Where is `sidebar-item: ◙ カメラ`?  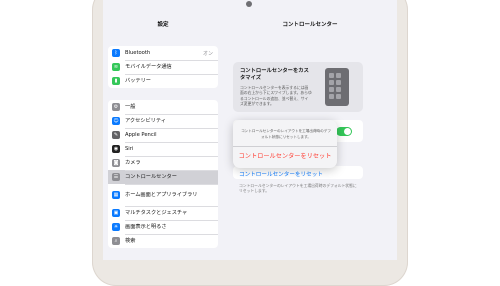 sidebar-item: ◙ カメラ is located at coordinates (163, 163).